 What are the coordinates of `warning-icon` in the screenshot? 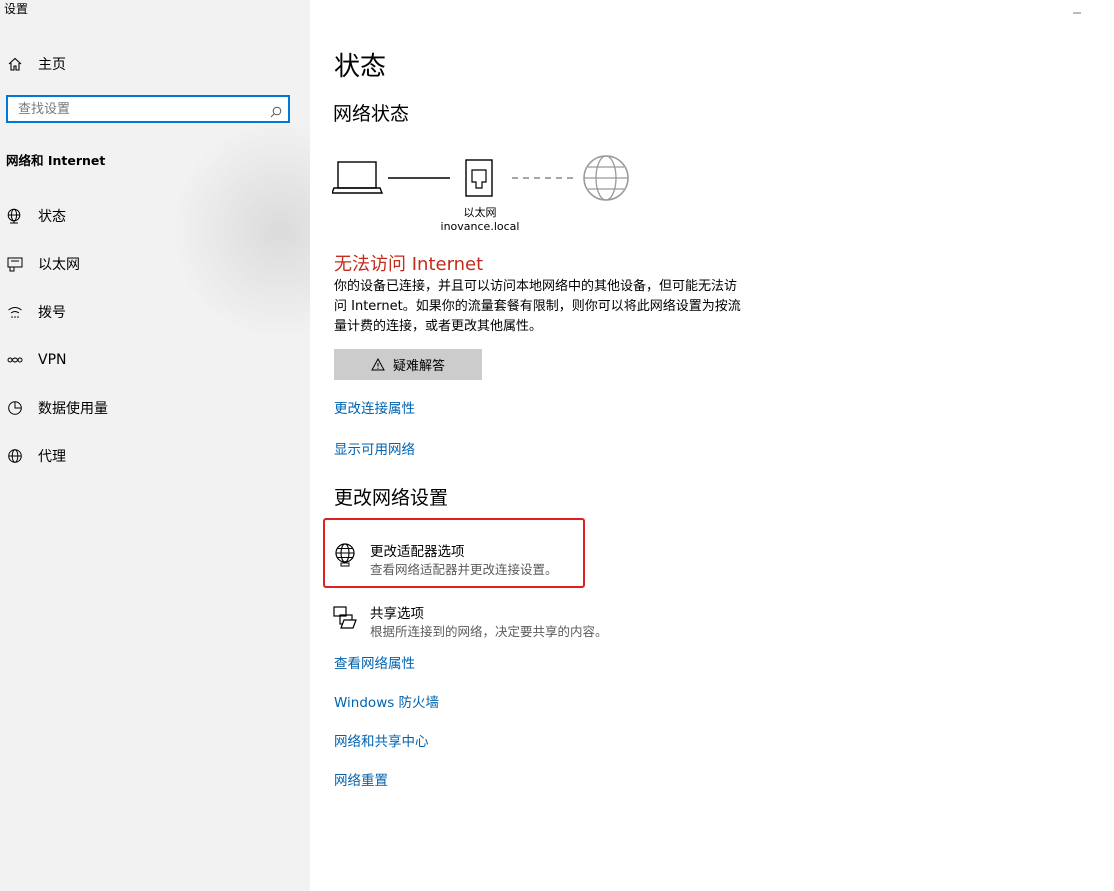 It's located at (378, 364).